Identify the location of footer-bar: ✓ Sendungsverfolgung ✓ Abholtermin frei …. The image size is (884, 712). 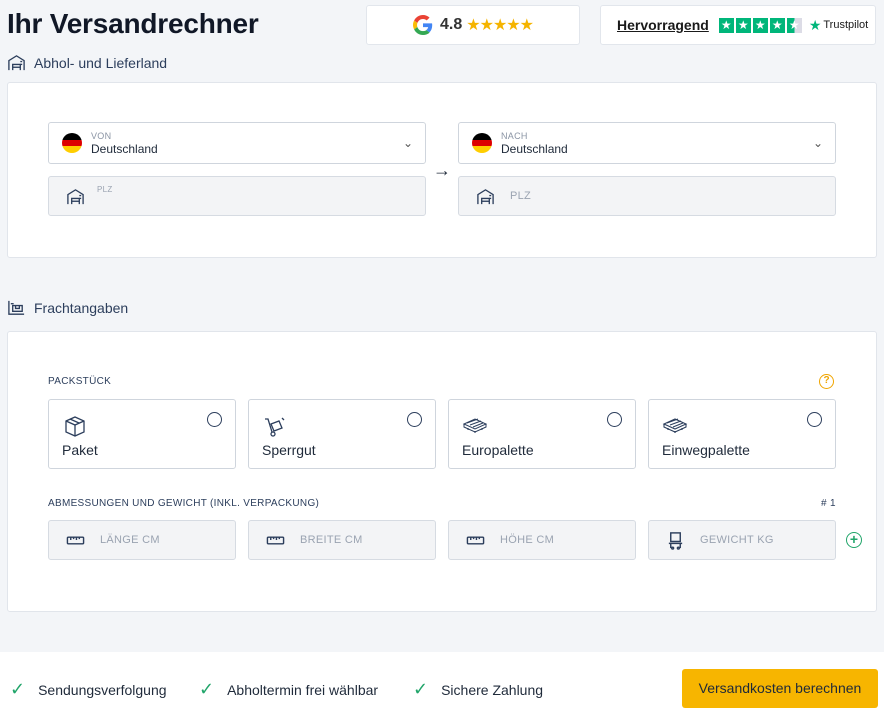
(442, 682).